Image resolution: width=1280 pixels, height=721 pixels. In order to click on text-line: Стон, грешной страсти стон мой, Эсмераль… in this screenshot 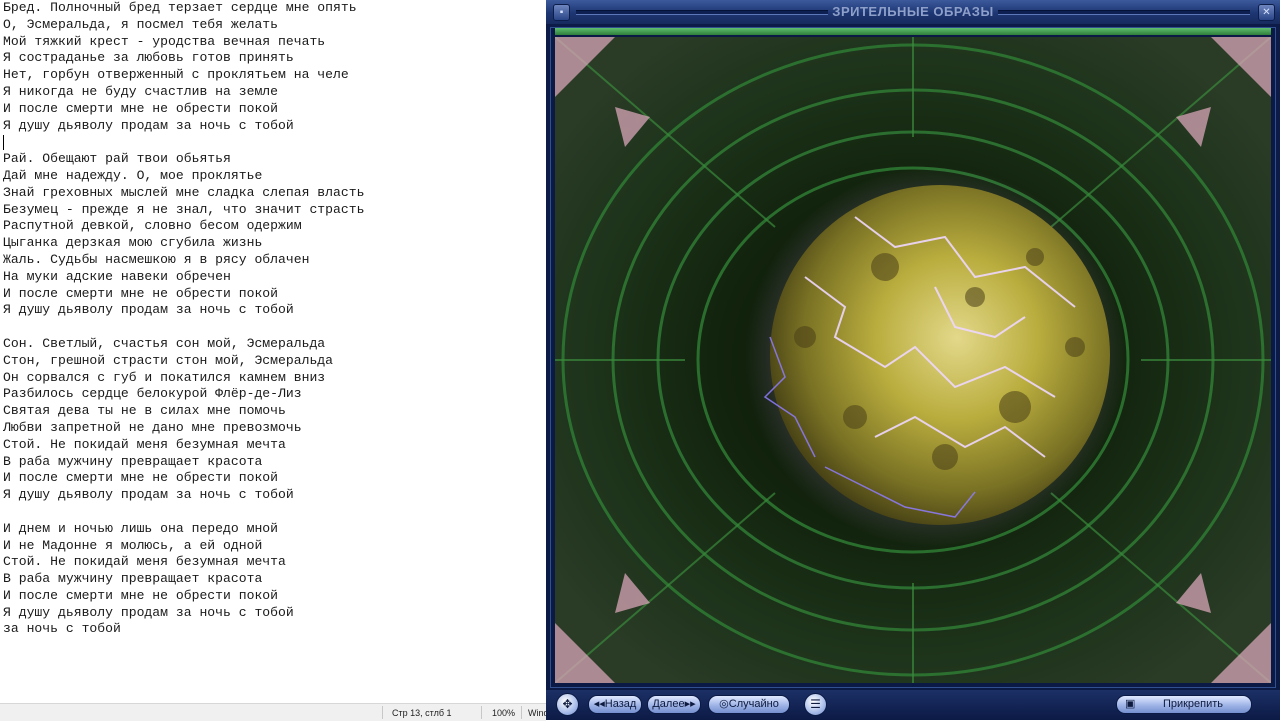, I will do `click(168, 360)`.